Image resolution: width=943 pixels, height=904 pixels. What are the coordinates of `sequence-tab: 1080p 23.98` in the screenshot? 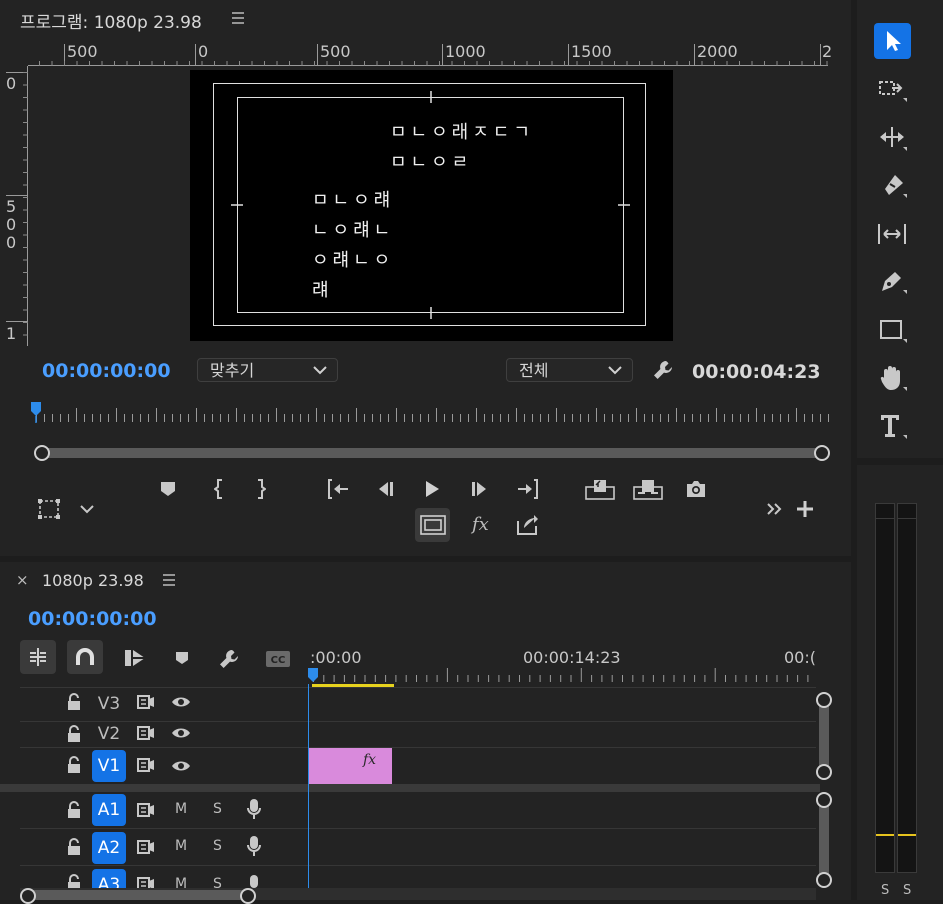 It's located at (93, 580).